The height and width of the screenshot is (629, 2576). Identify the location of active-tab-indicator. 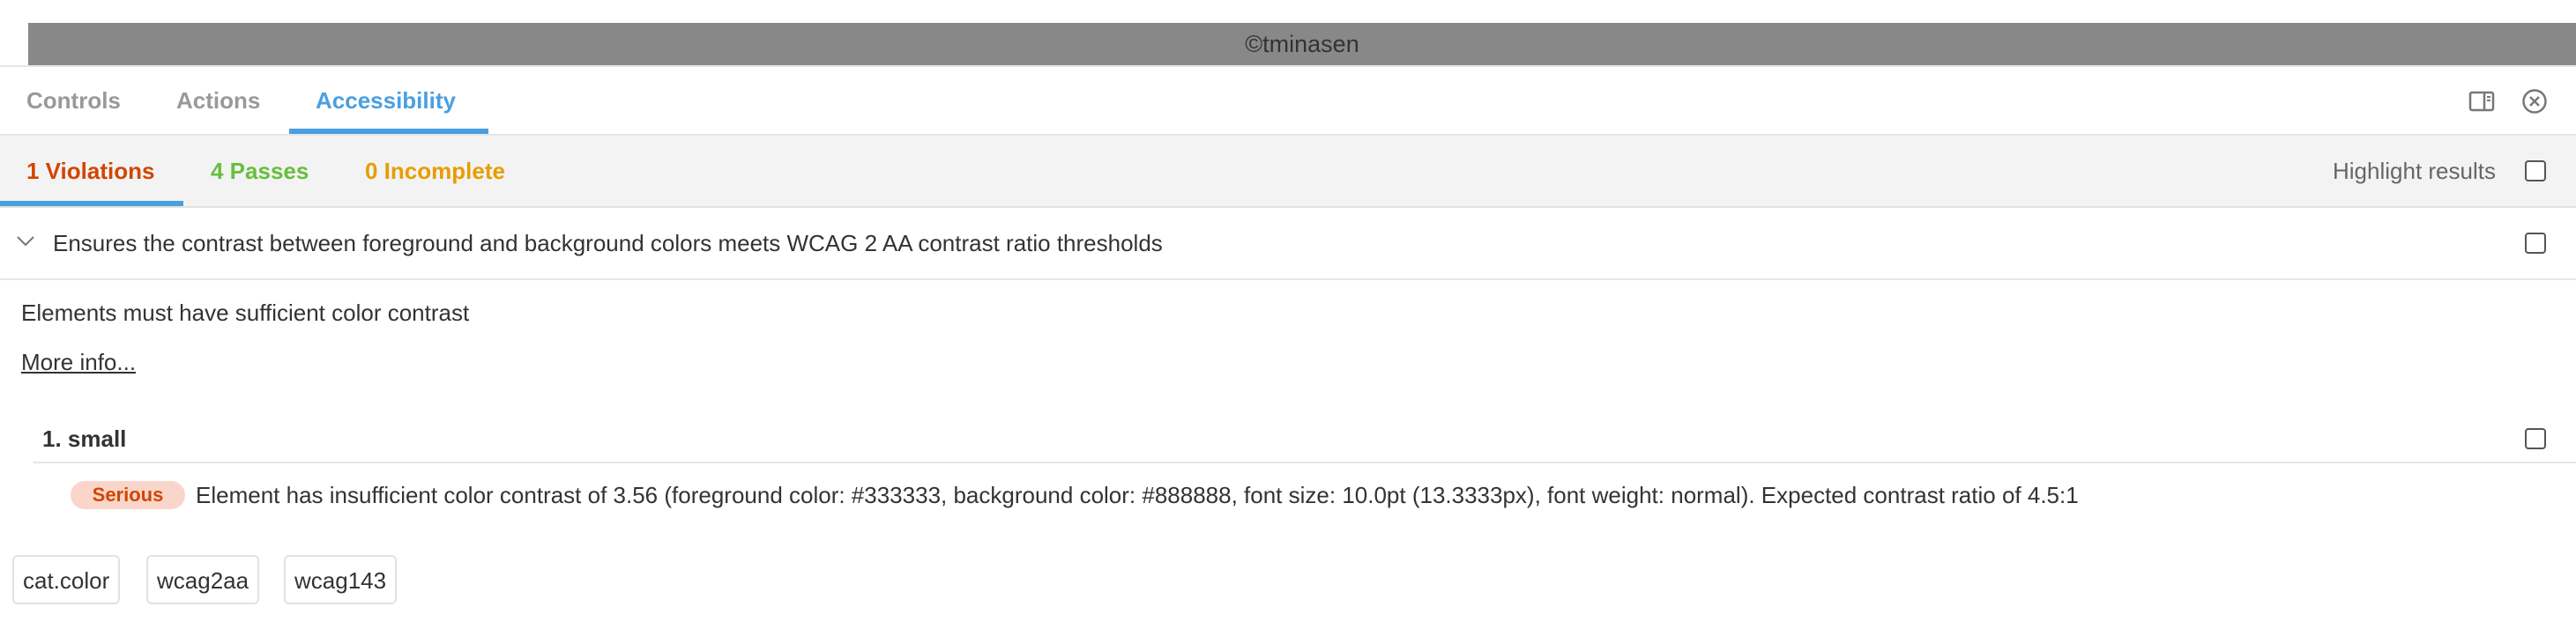
(388, 131).